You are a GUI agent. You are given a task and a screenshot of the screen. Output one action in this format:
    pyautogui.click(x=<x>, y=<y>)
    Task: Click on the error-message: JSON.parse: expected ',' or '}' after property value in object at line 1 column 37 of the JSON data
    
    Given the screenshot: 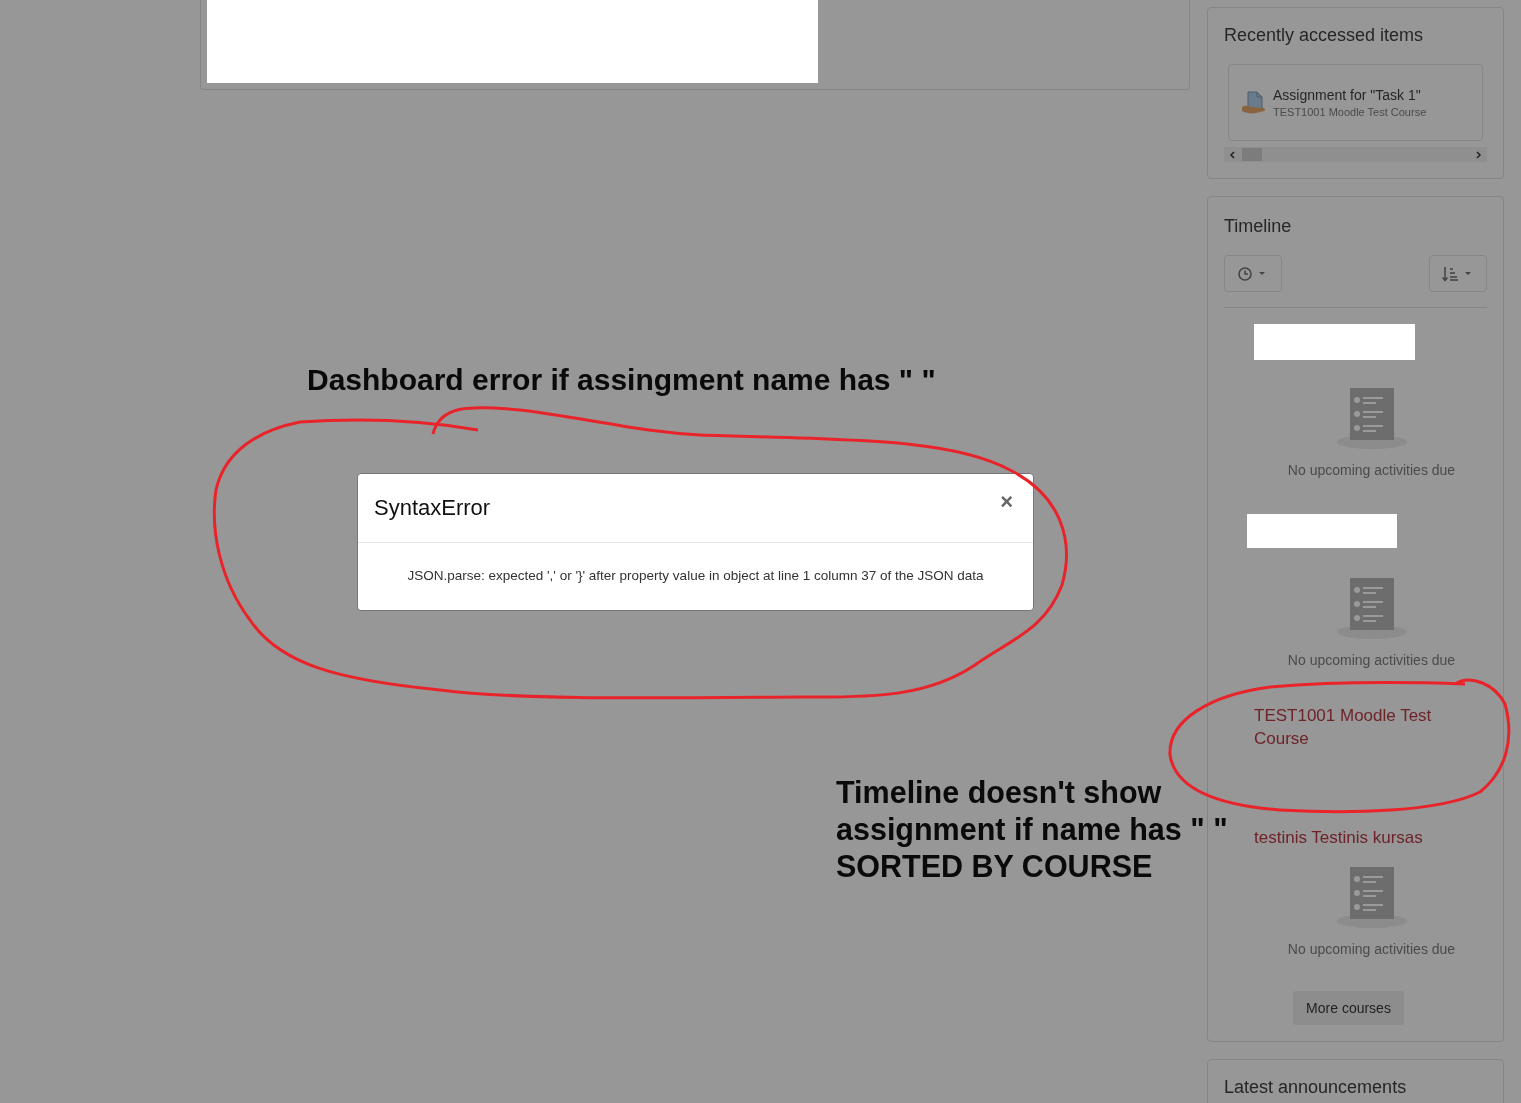 What is the action you would take?
    pyautogui.click(x=695, y=575)
    